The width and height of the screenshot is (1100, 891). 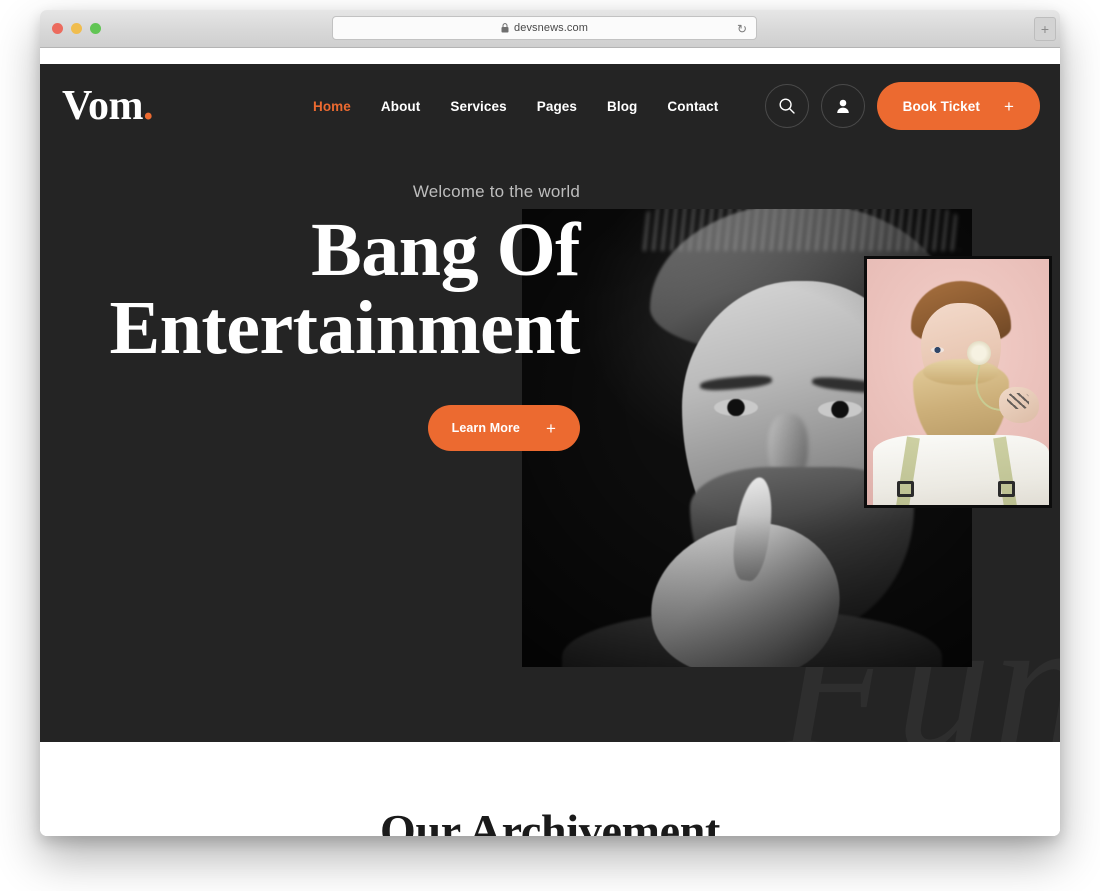 I want to click on nav-item-contact: Contact, so click(x=692, y=106).